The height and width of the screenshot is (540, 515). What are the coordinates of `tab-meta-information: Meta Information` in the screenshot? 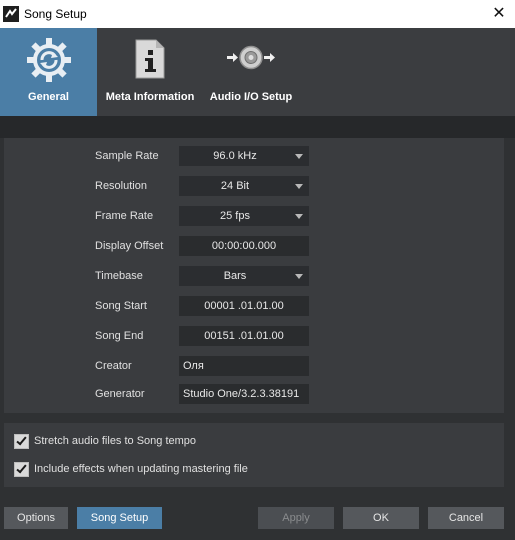 It's located at (150, 72).